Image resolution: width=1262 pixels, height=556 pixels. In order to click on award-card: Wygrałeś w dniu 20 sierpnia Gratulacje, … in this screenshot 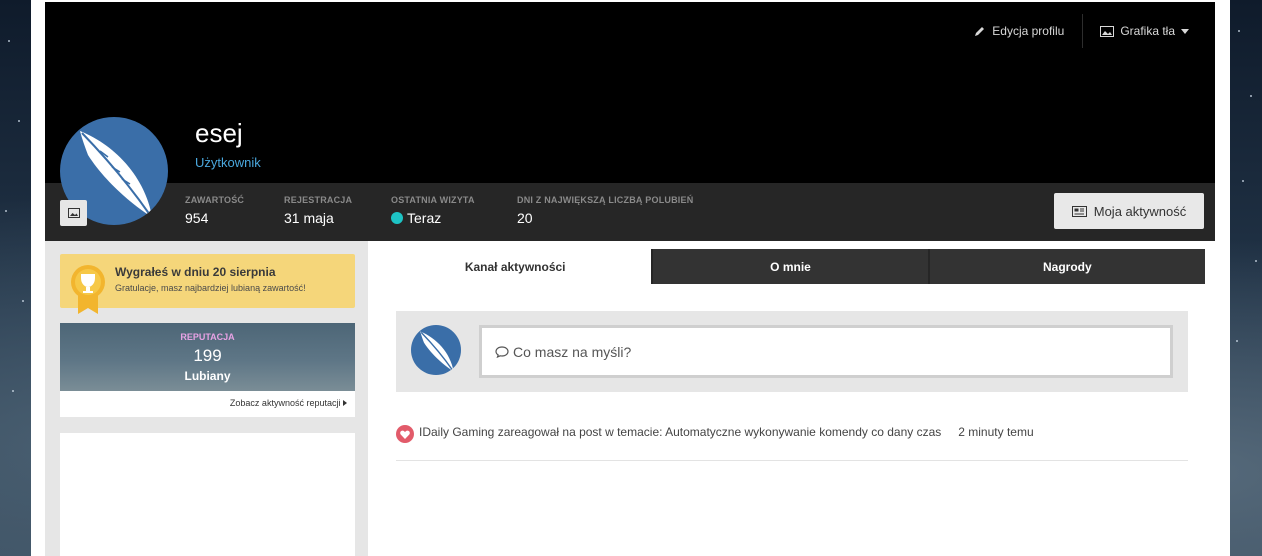, I will do `click(207, 284)`.